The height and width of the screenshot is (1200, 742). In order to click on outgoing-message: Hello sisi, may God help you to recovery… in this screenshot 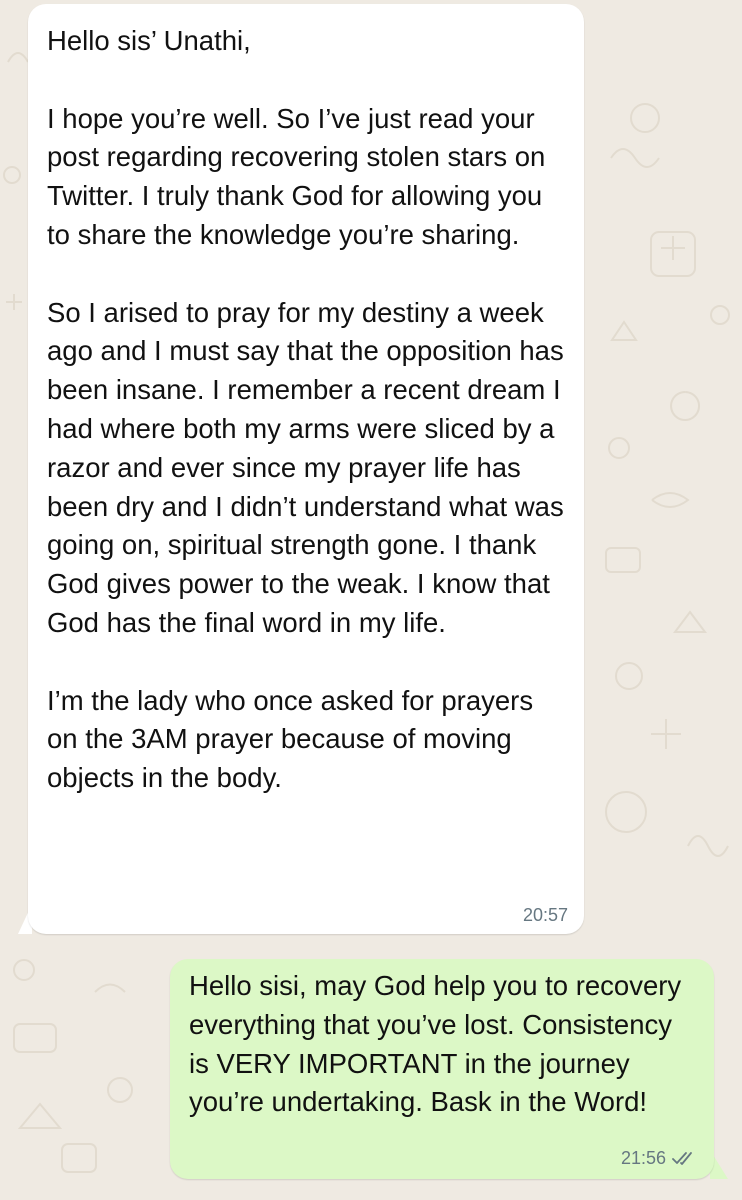, I will do `click(442, 1069)`.